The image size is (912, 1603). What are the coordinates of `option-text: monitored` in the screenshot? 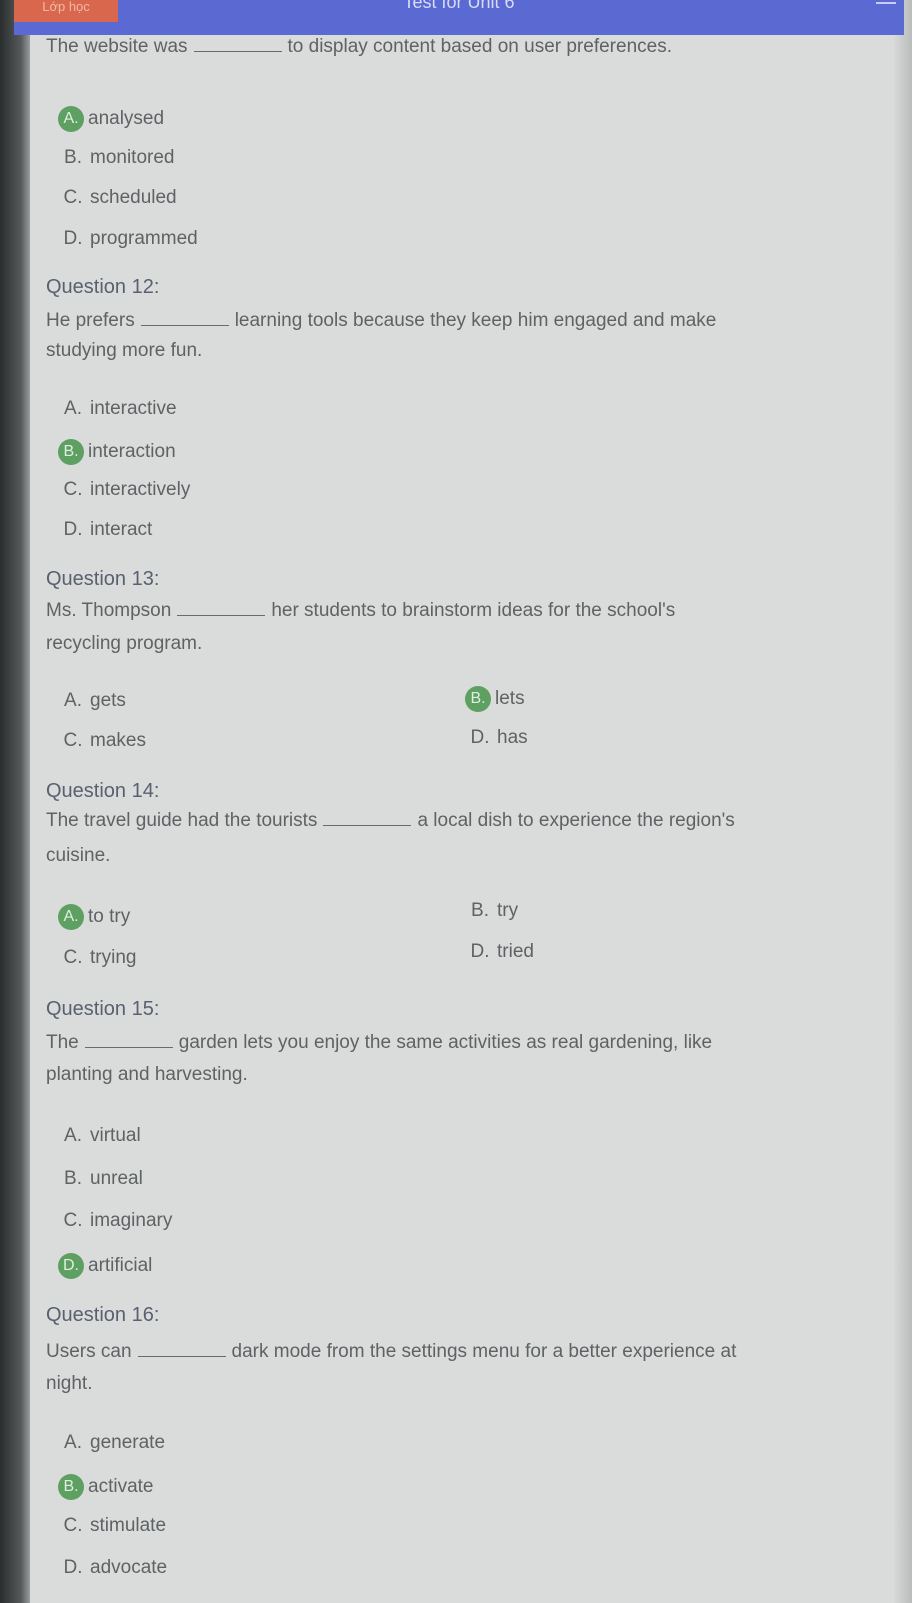 It's located at (132, 157).